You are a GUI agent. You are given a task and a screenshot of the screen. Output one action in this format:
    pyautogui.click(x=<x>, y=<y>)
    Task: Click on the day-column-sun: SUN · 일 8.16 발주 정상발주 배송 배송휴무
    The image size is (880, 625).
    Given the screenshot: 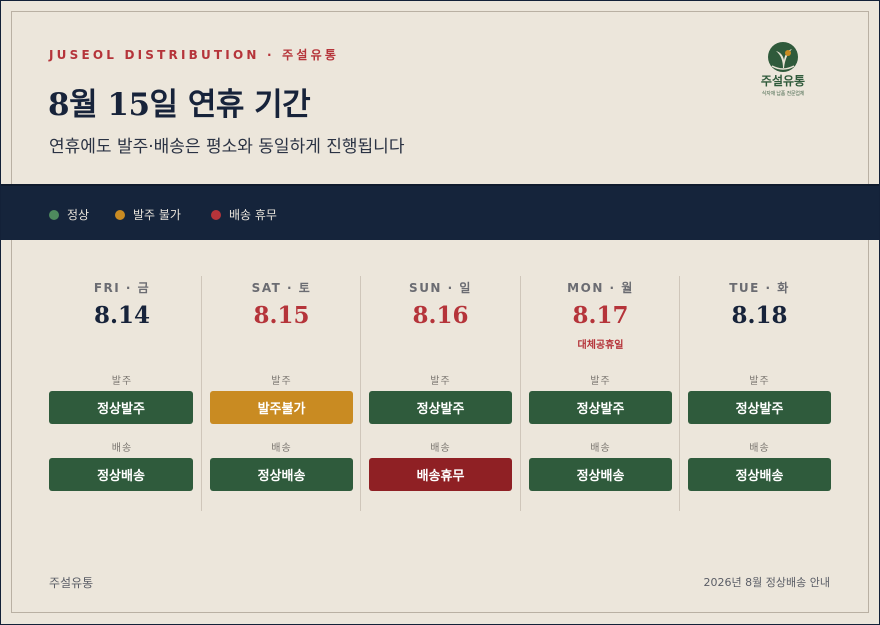 What is the action you would take?
    pyautogui.click(x=440, y=393)
    